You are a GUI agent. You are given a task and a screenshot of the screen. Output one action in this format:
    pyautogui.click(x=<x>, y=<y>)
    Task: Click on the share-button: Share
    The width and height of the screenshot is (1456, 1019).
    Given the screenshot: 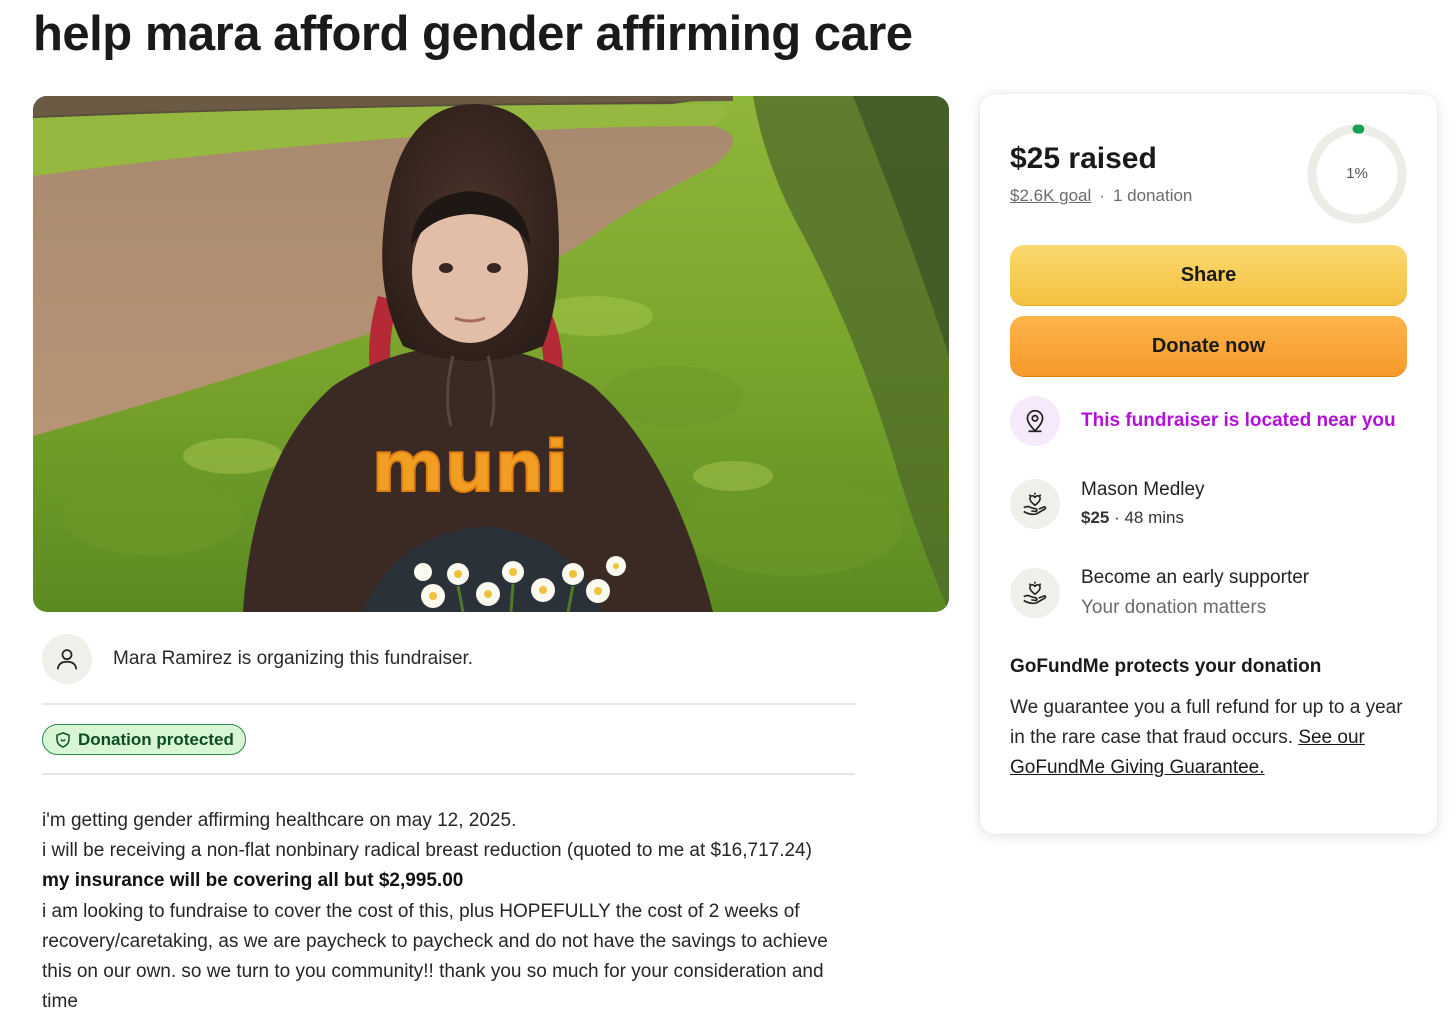 What is the action you would take?
    pyautogui.click(x=1208, y=275)
    